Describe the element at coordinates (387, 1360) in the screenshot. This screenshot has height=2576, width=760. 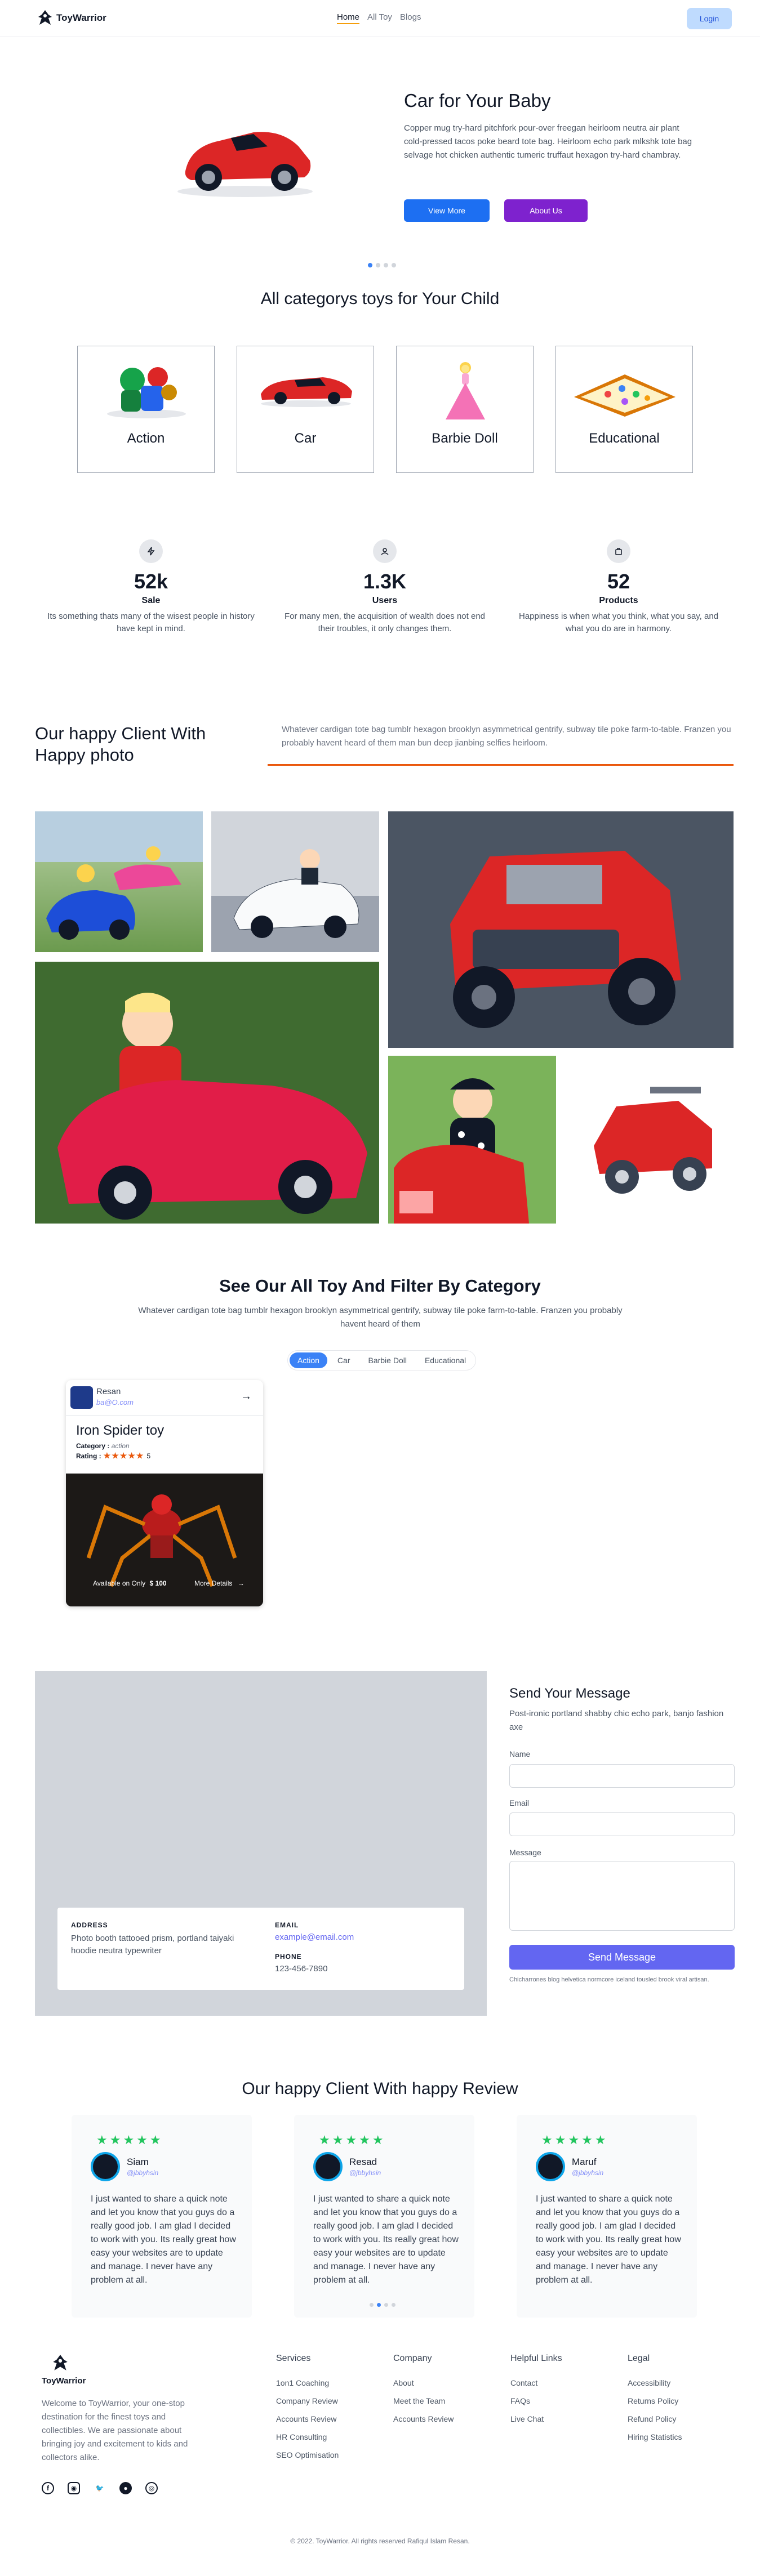
I see `tab-barbie-doll: Barbie Doll` at that location.